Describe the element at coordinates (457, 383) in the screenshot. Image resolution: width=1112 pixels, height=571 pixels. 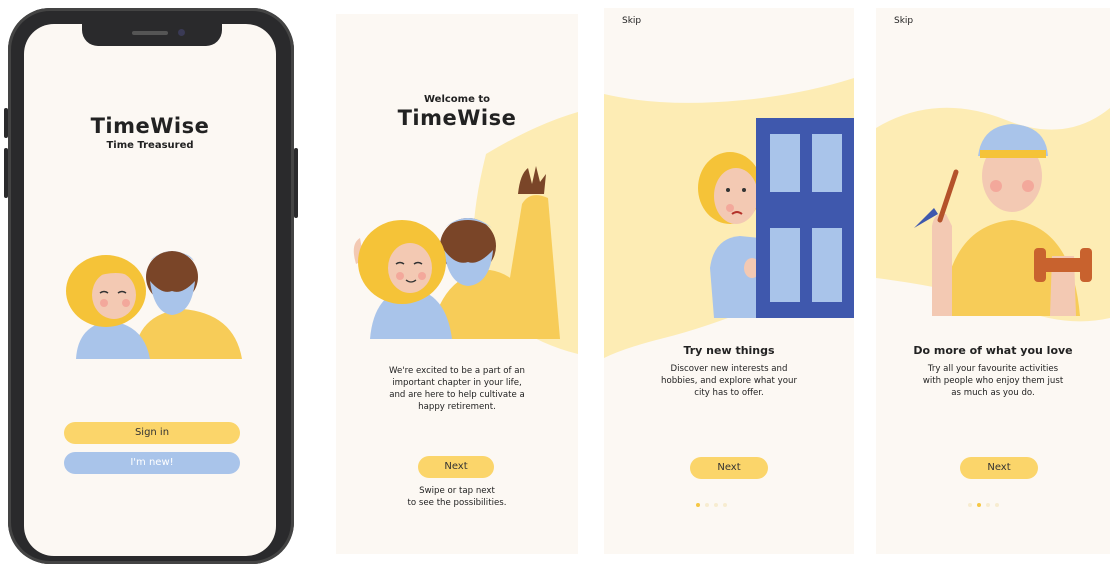
I see `welcome-line-2: important chapter in your life,` at that location.